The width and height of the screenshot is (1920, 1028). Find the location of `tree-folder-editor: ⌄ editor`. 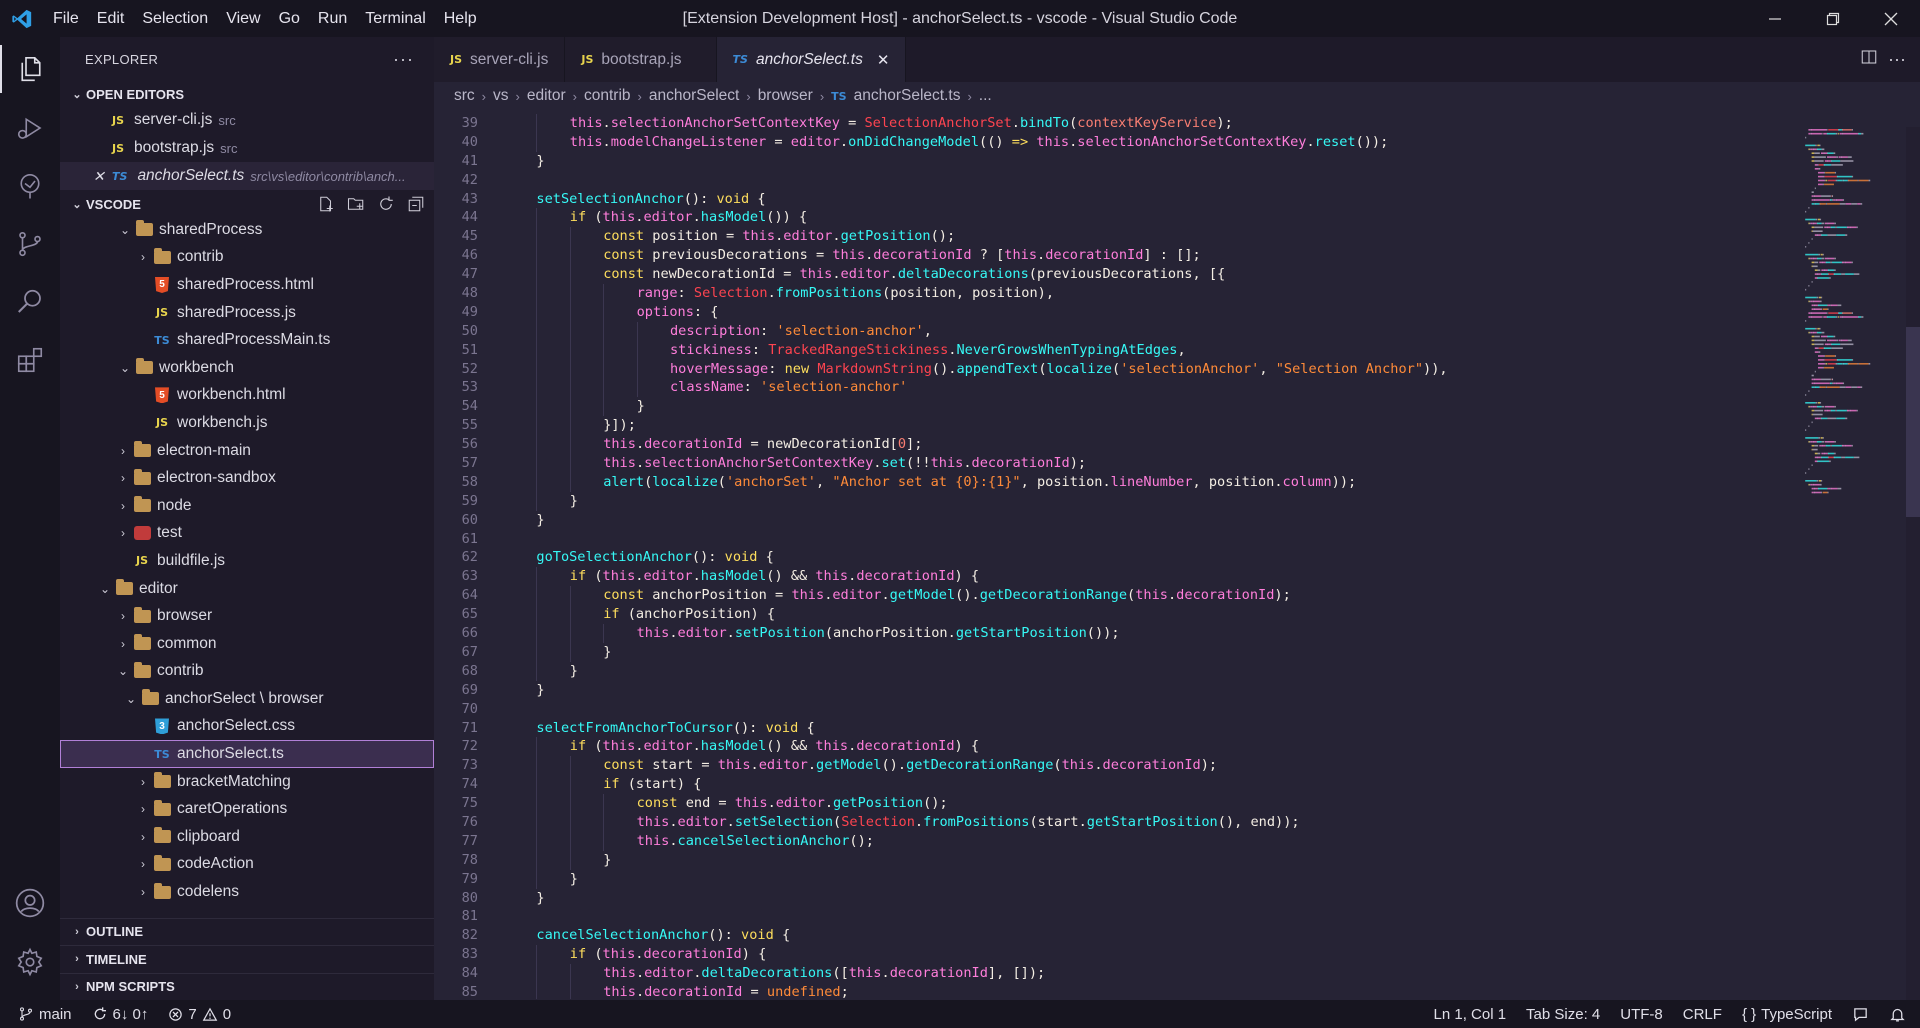

tree-folder-editor: ⌄ editor is located at coordinates (247, 589).